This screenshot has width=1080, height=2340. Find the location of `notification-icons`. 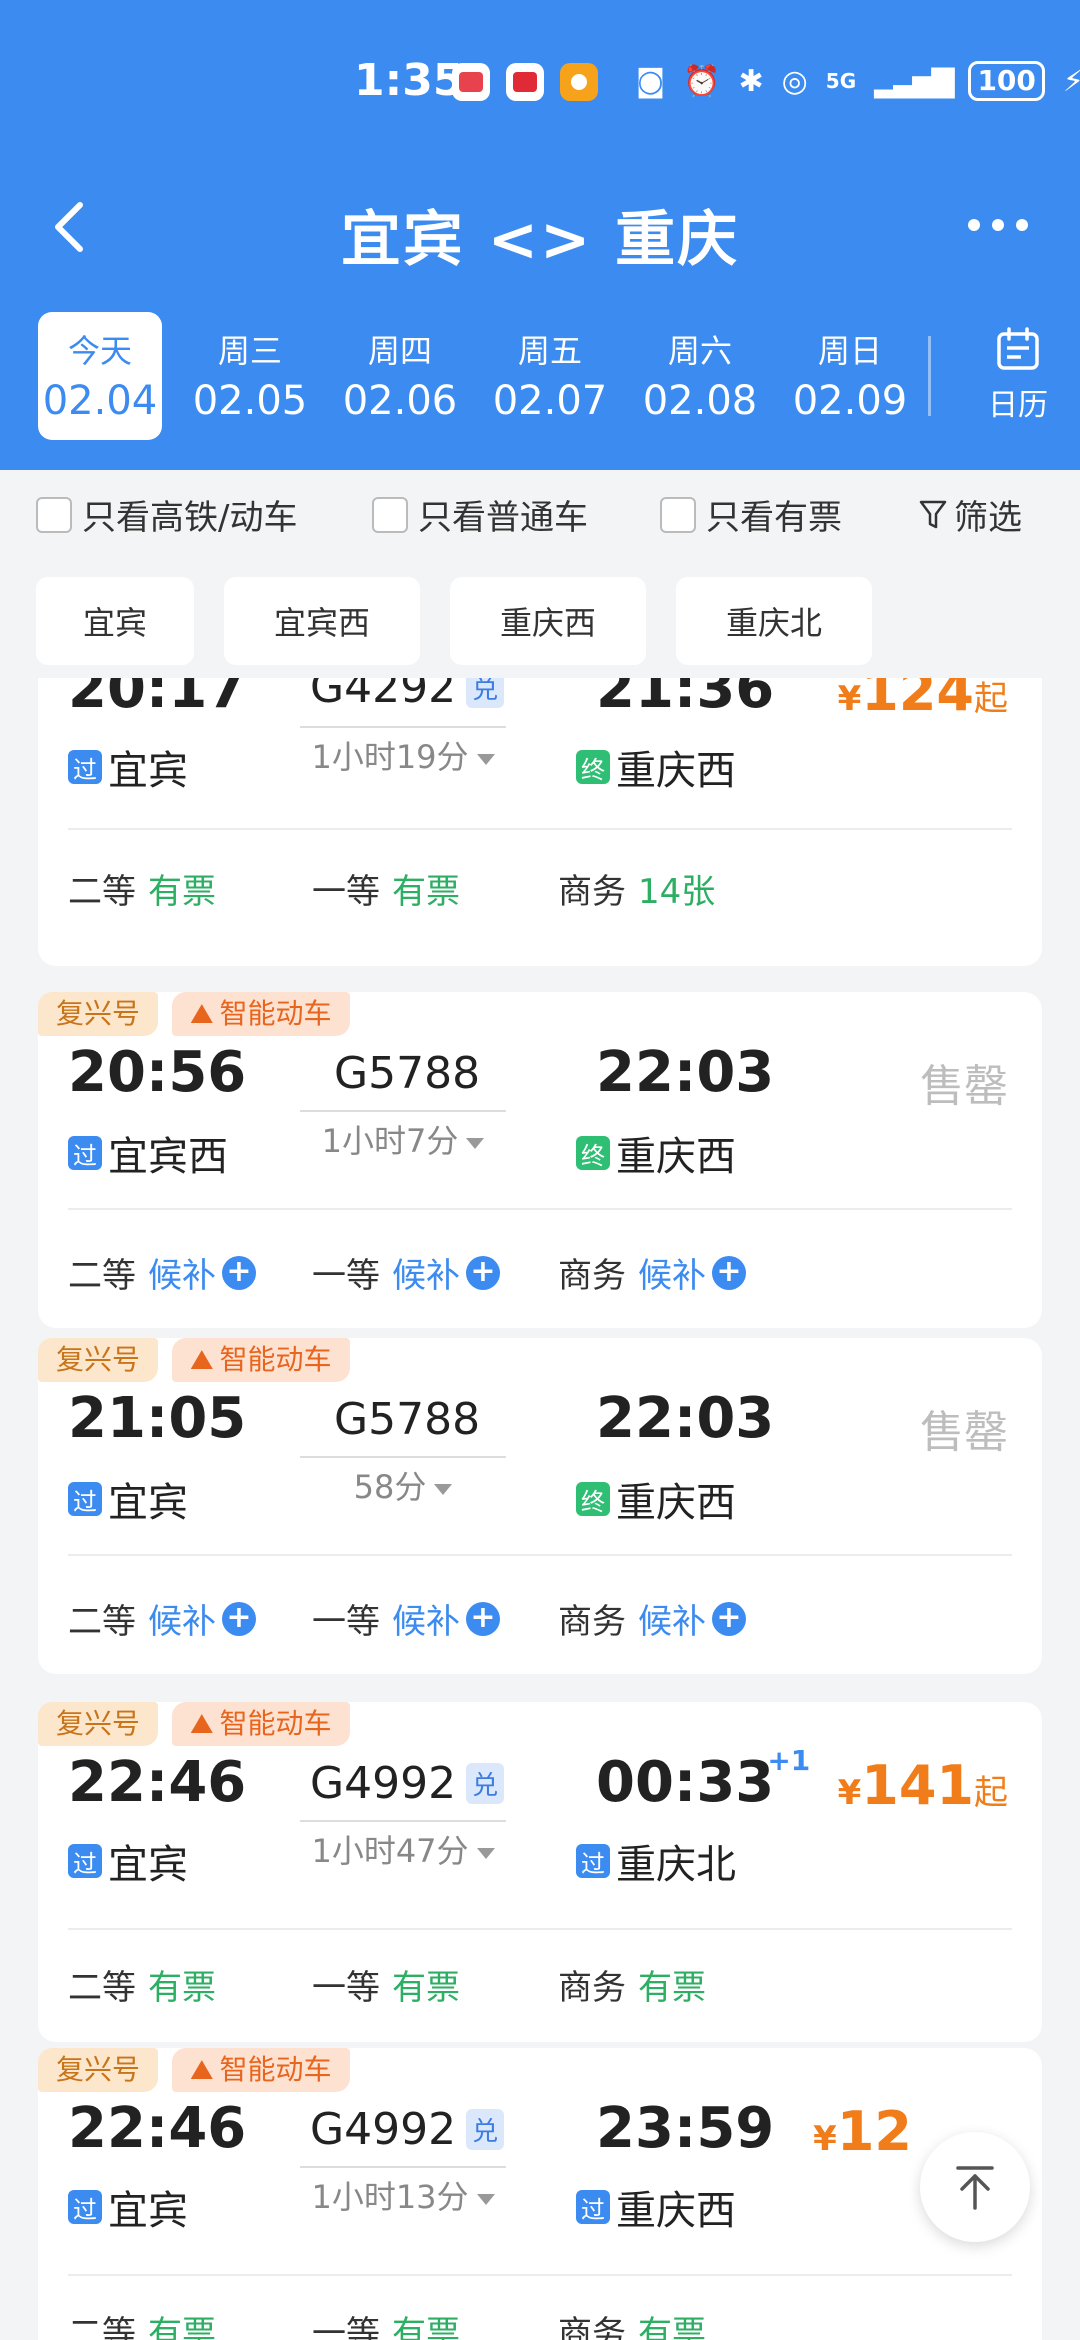

notification-icons is located at coordinates (525, 82).